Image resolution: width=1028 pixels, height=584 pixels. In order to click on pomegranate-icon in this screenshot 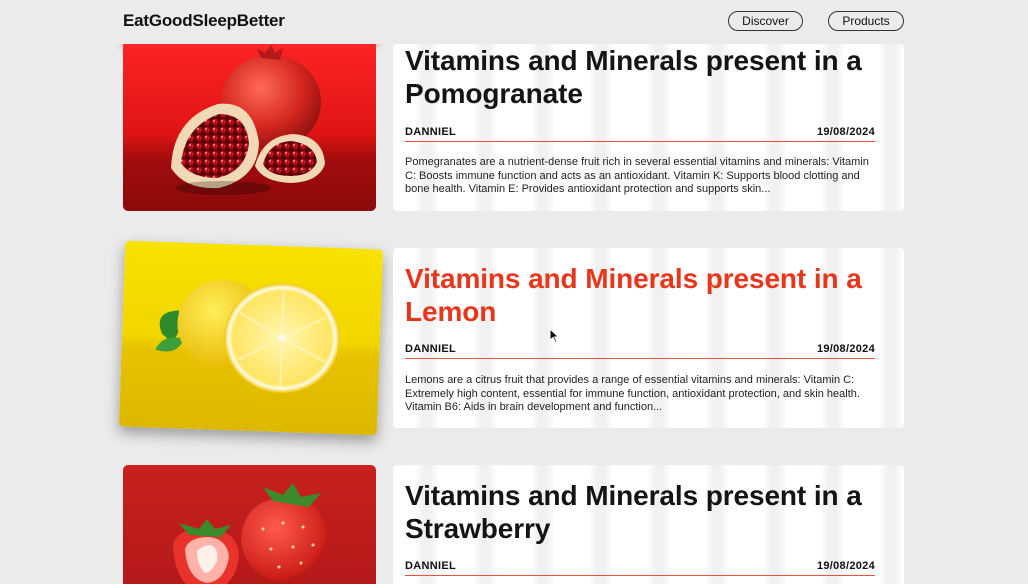, I will do `click(249, 124)`.